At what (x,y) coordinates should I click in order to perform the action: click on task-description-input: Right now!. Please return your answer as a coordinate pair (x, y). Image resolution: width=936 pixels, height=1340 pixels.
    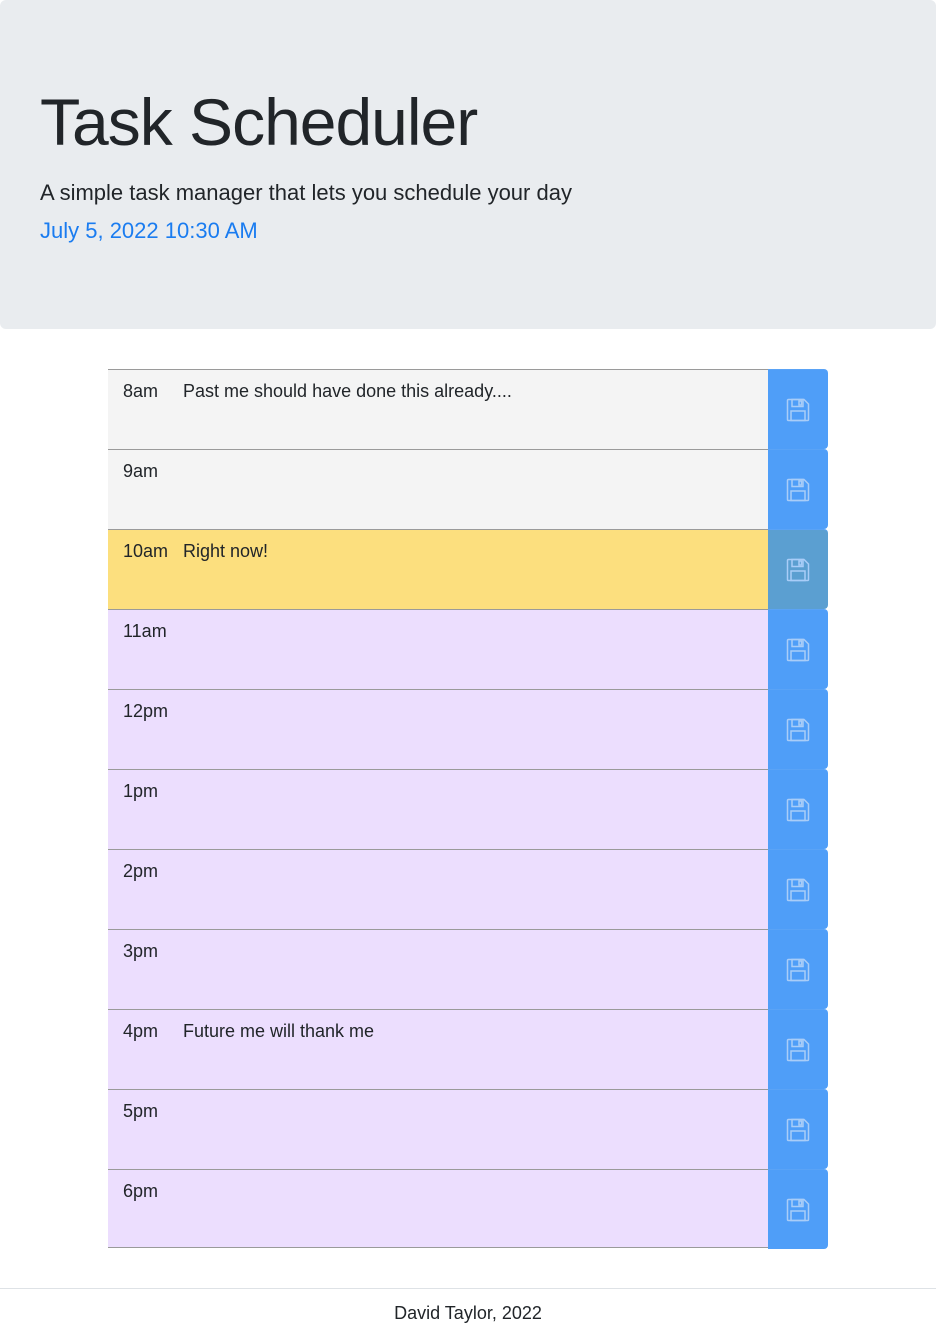
    Looking at the image, I should click on (470, 571).